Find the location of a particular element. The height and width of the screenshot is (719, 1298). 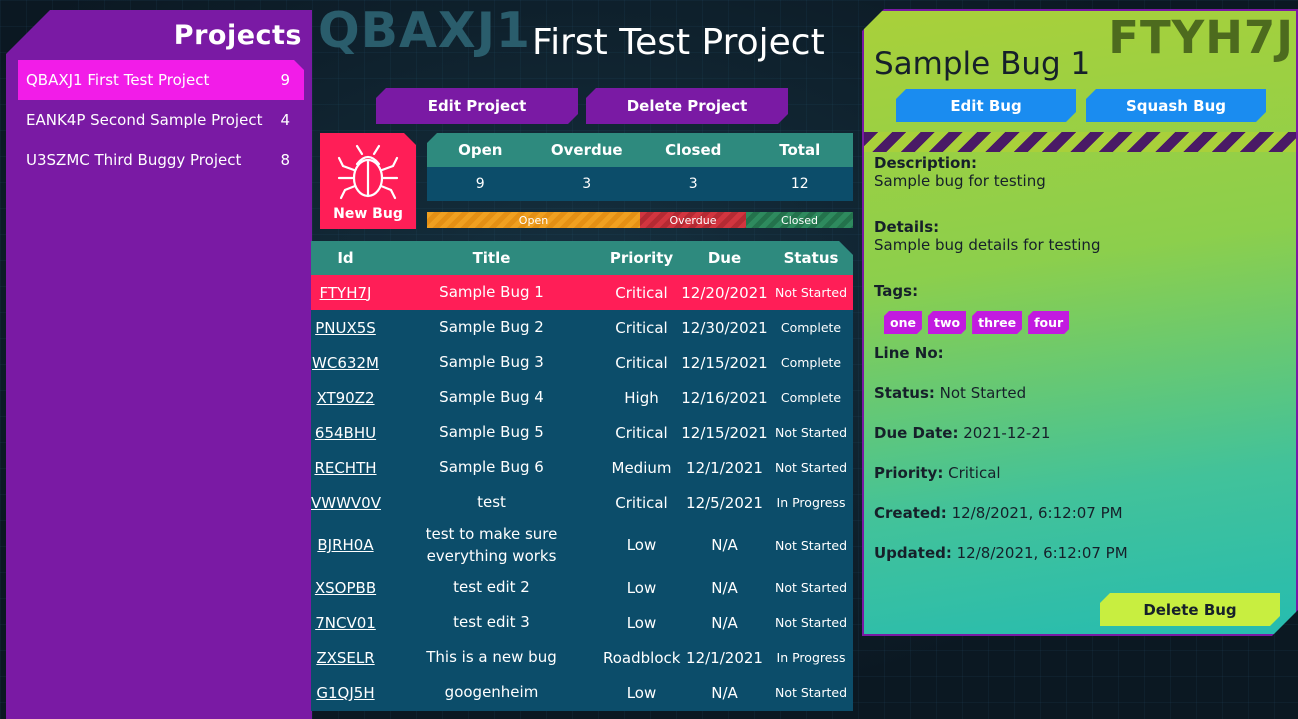

bug-id-cell: PNUX5S is located at coordinates (345, 328).